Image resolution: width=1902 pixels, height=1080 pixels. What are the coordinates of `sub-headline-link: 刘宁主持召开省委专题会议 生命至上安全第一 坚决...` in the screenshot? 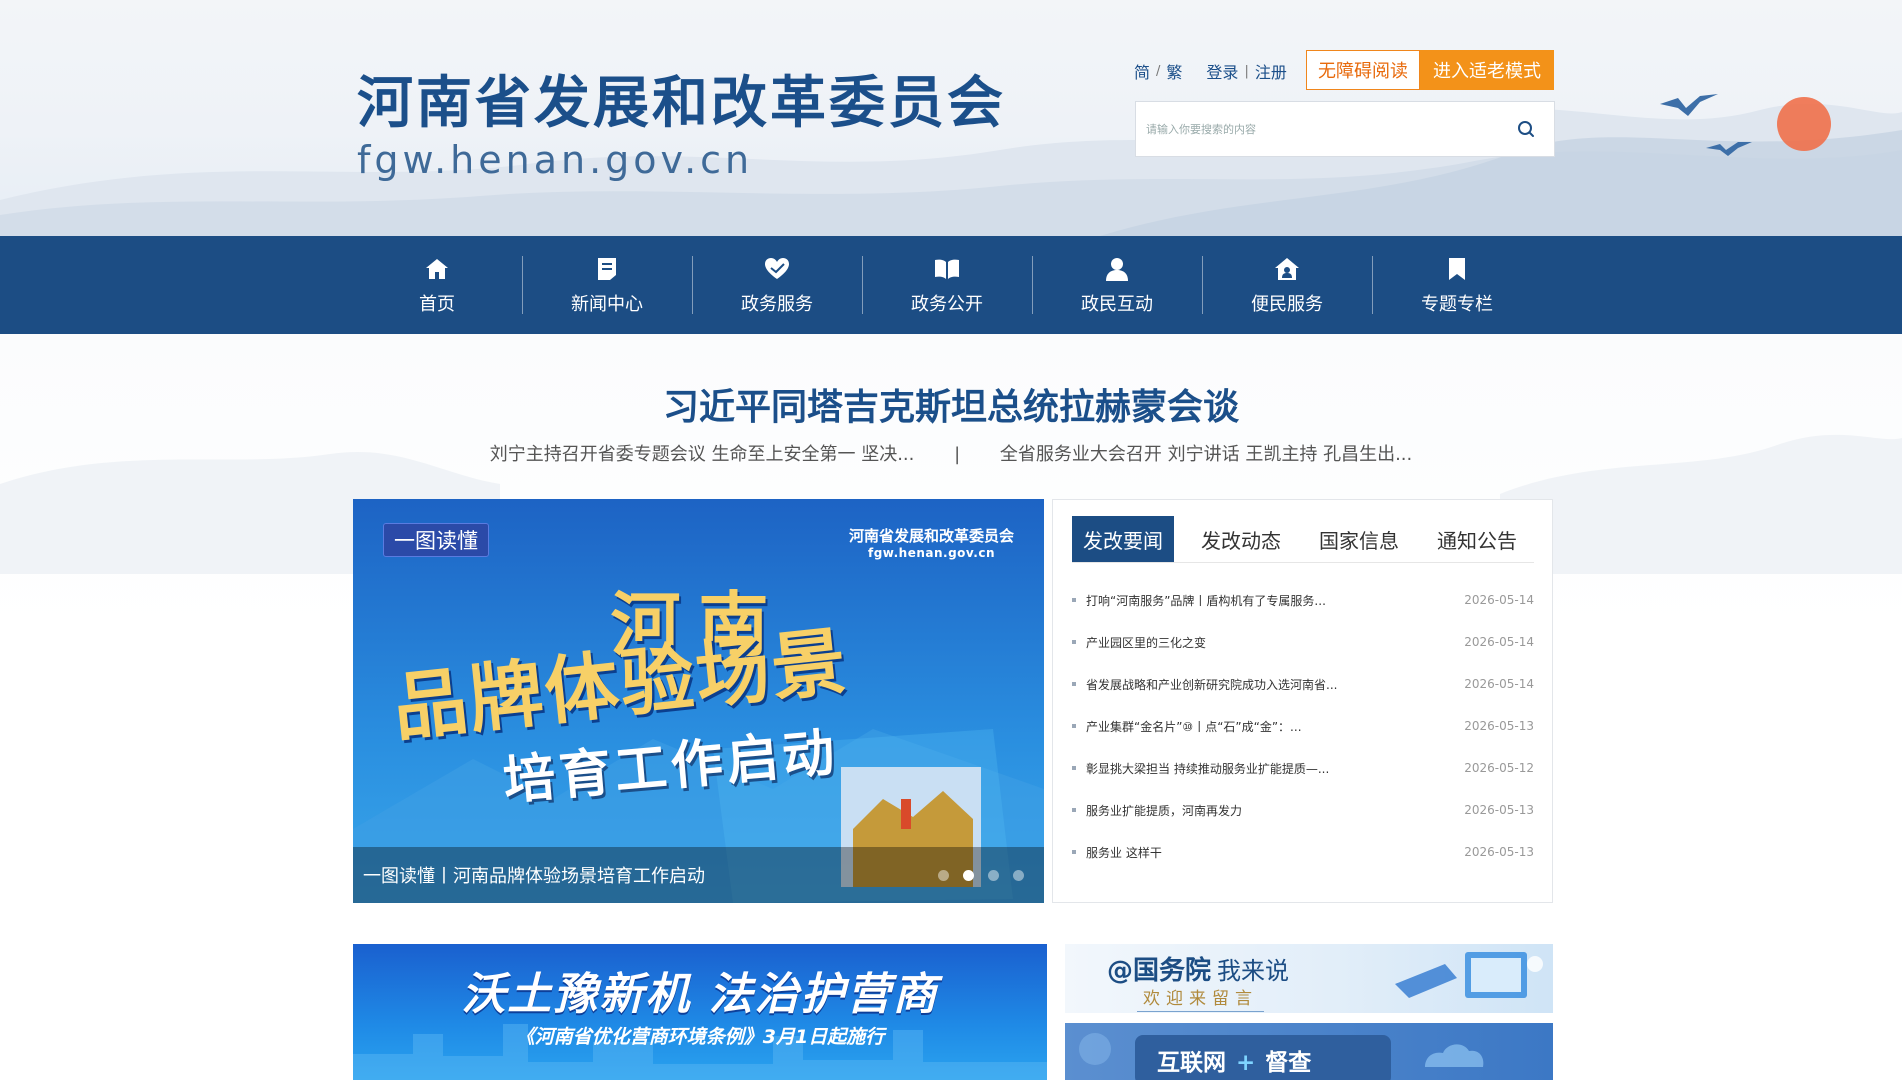 It's located at (702, 454).